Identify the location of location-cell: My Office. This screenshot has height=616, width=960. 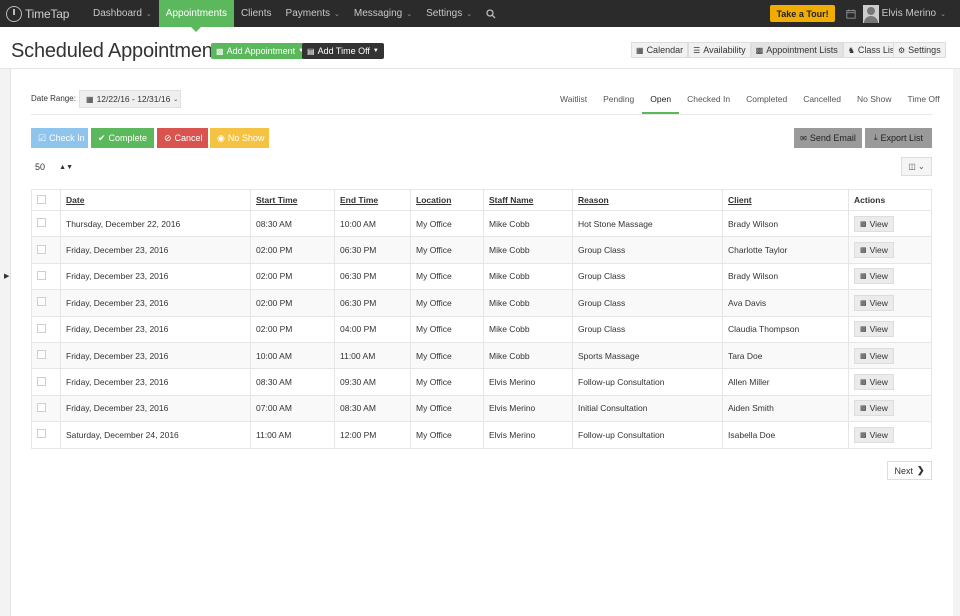
(447, 355).